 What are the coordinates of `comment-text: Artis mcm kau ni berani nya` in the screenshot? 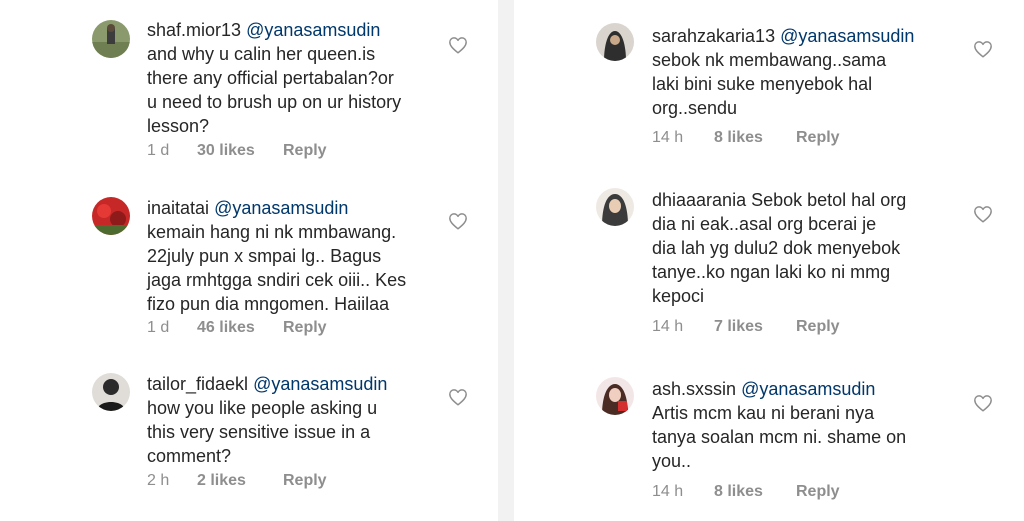 It's located at (763, 413).